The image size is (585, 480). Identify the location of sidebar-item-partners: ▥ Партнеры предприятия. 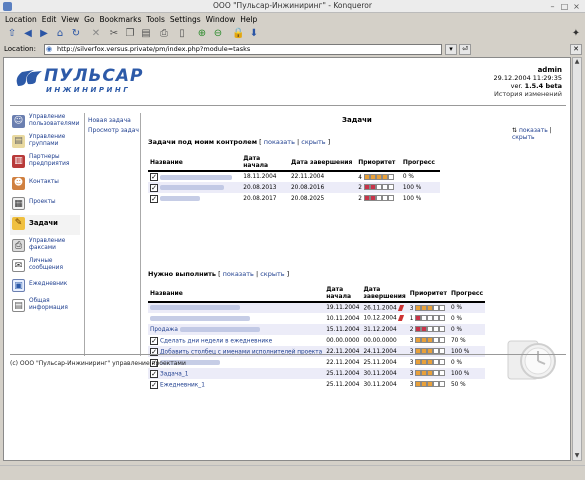
(45, 163).